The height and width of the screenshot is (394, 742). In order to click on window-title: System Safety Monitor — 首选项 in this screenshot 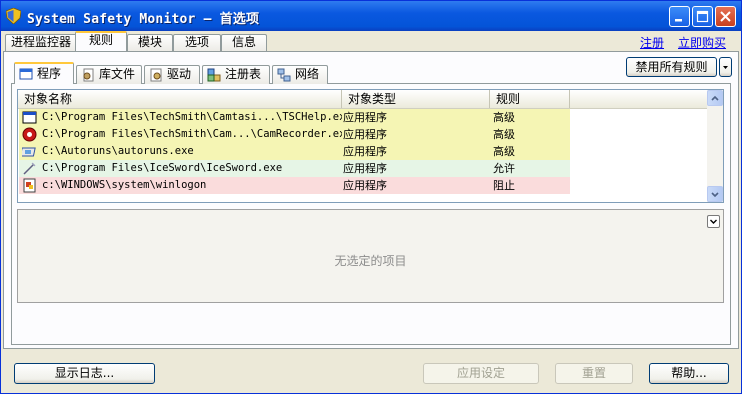, I will do `click(143, 19)`.